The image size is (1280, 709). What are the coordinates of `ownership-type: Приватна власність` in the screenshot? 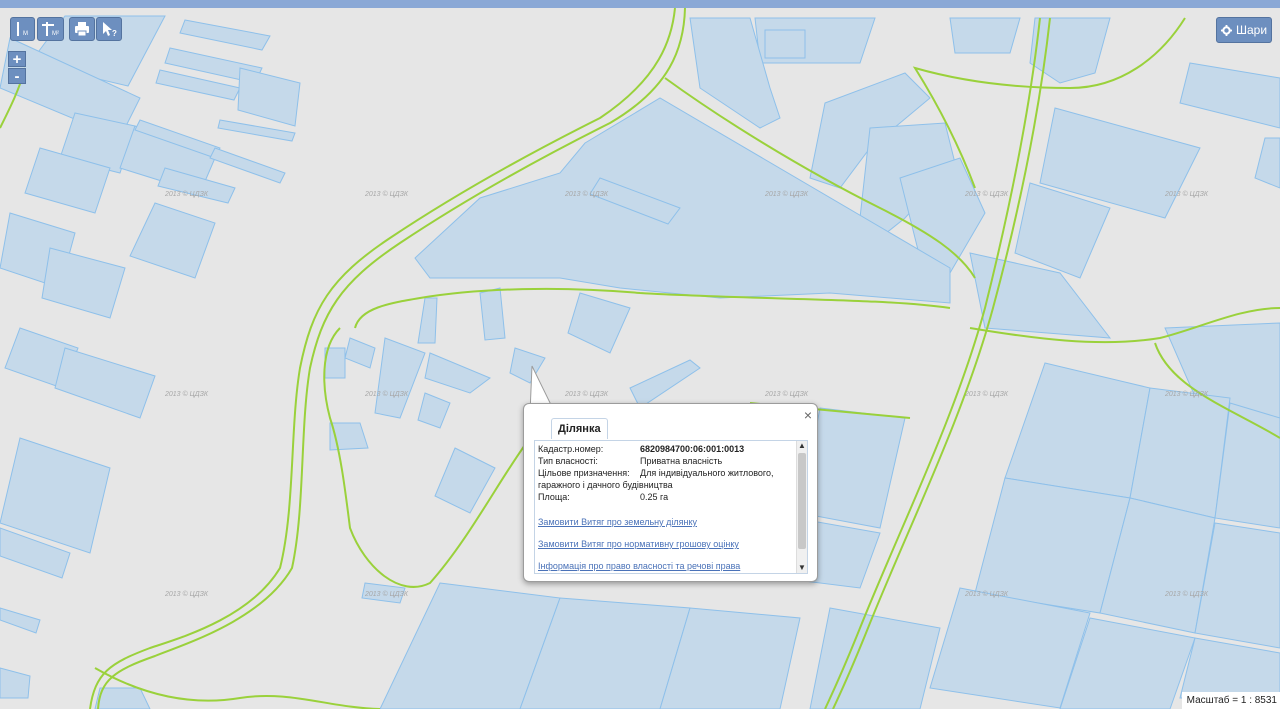 It's located at (681, 461).